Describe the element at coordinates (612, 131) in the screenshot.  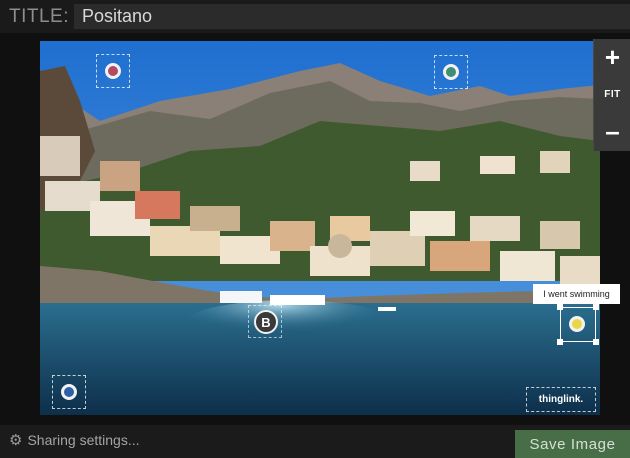
I see `zoom-out-button: –` at that location.